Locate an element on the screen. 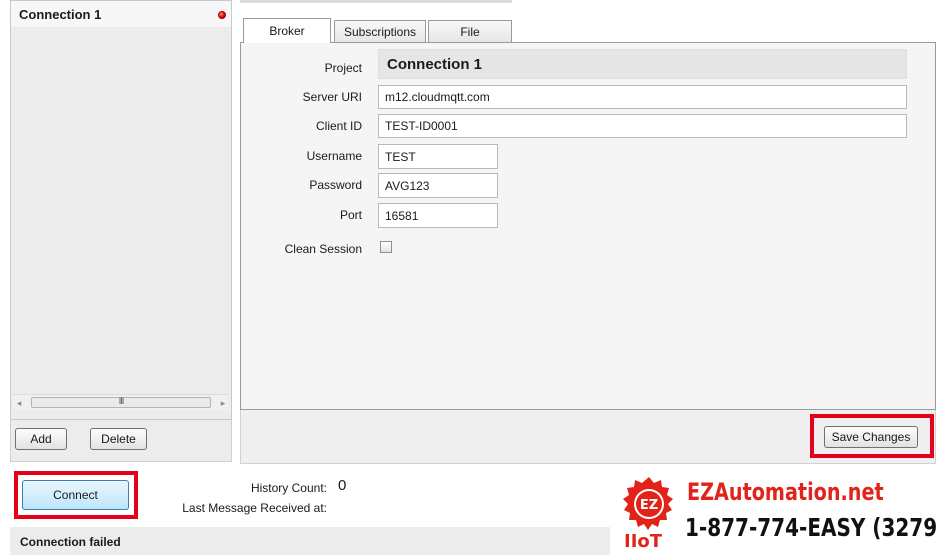  save-button-highlight is located at coordinates (872, 436).